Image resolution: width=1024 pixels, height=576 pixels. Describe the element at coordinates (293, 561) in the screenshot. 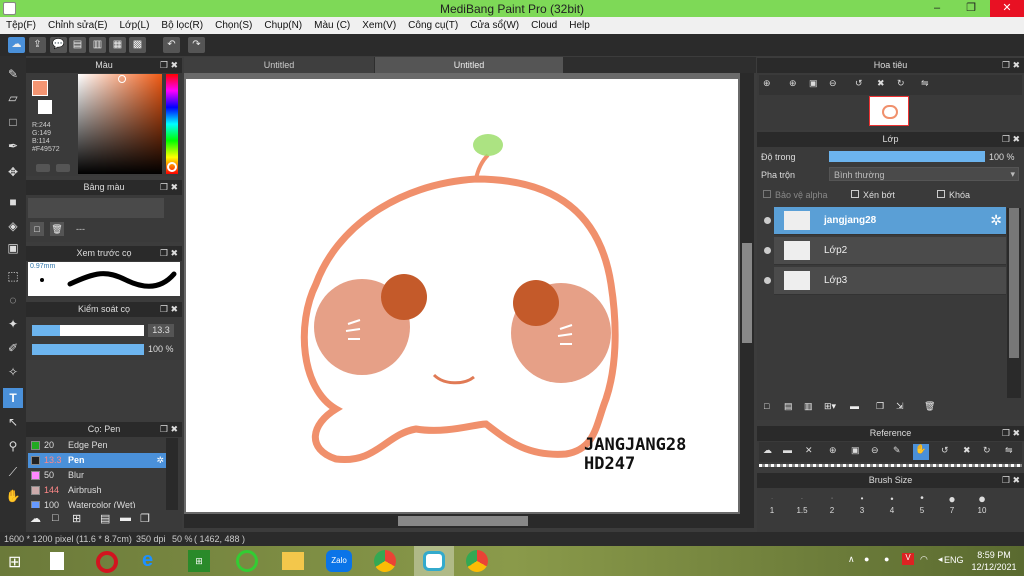

I see `folder-icon` at that location.